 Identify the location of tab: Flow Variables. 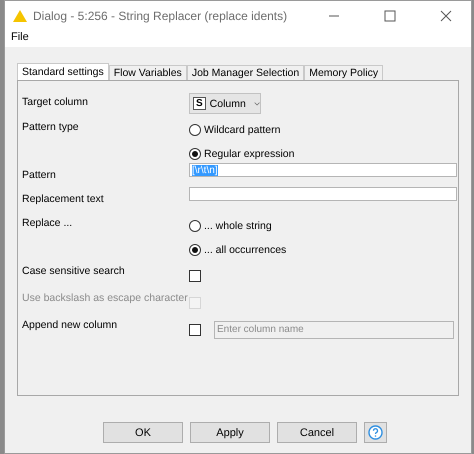
(147, 72).